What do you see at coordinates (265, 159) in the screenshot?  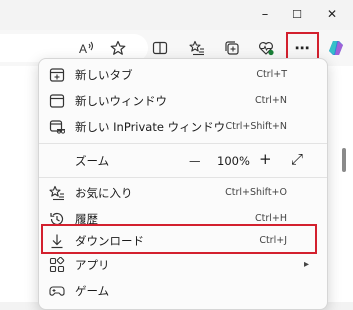 I see `zoom-in-button: +` at bounding box center [265, 159].